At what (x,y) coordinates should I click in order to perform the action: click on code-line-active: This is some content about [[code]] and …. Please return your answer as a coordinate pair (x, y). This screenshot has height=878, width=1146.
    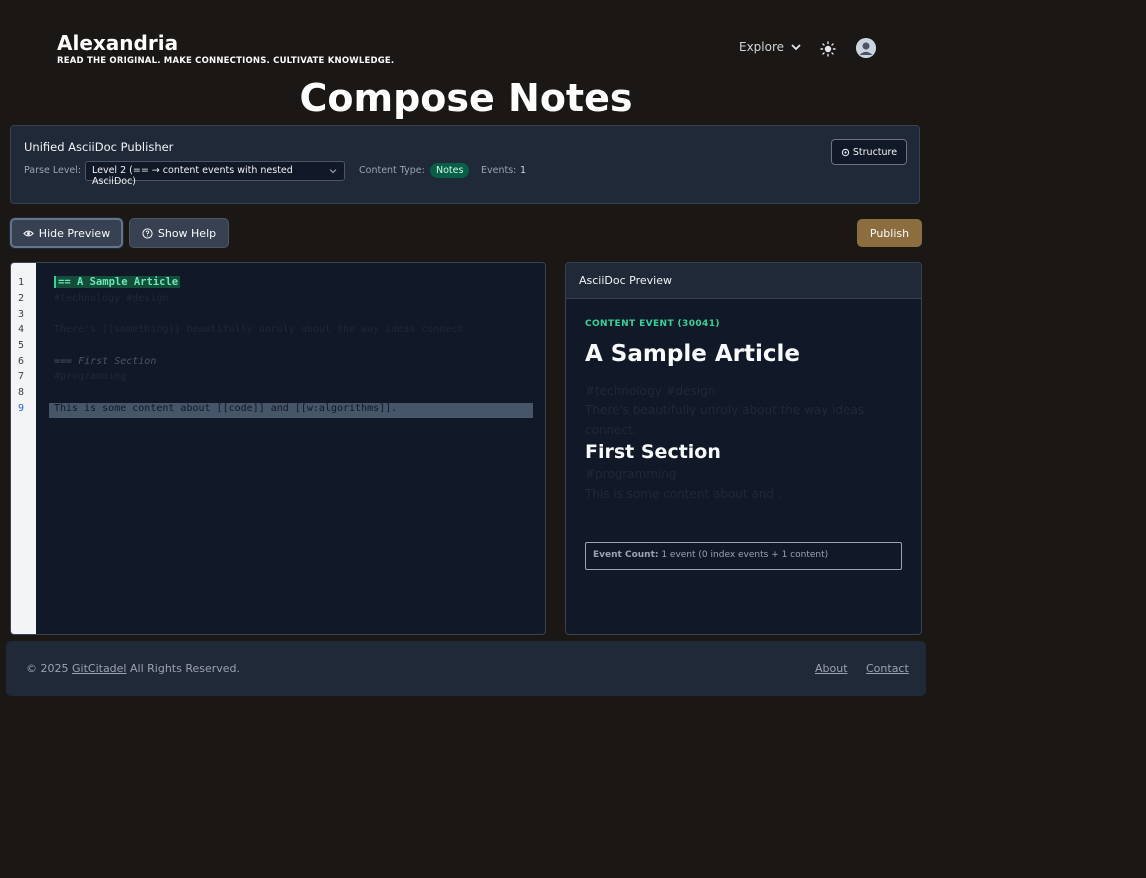
    Looking at the image, I should click on (225, 408).